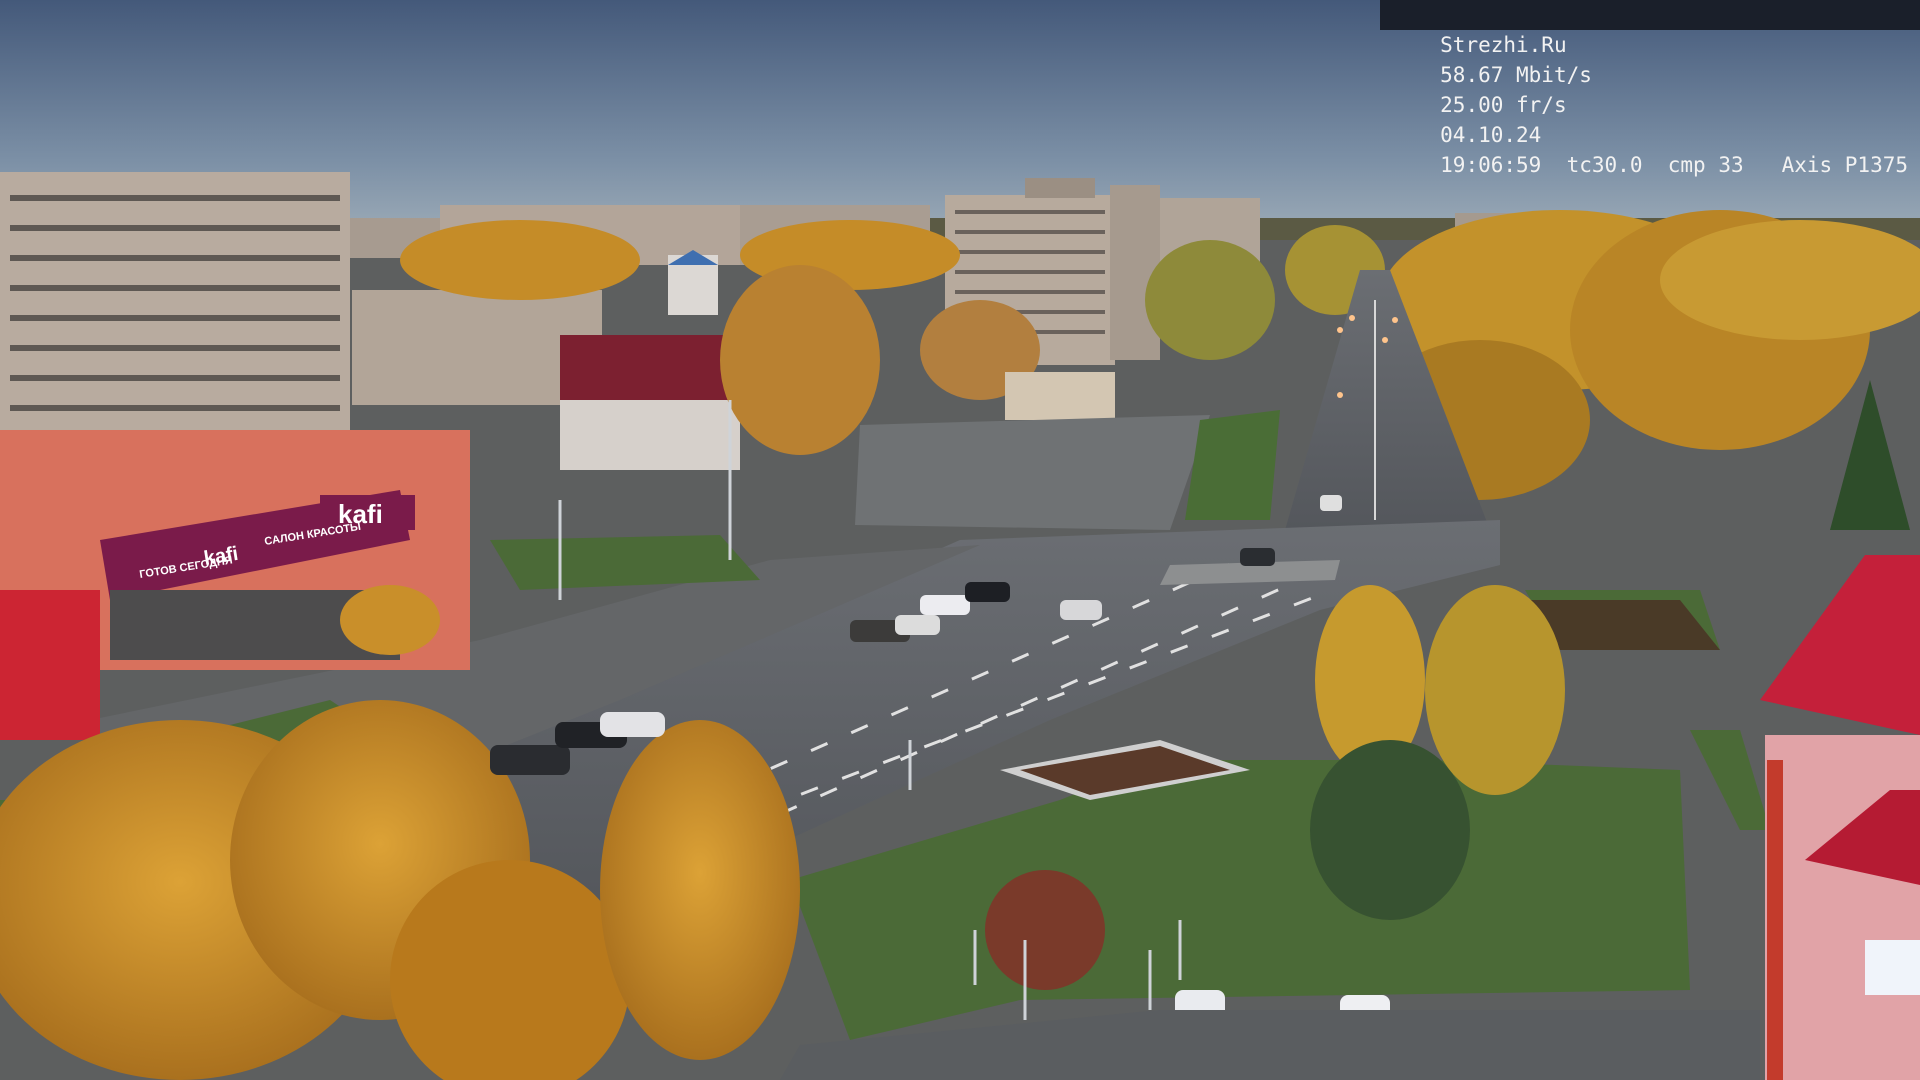 The width and height of the screenshot is (1920, 1080). I want to click on overlay-framerate: 25.00 fr/s, so click(1503, 105).